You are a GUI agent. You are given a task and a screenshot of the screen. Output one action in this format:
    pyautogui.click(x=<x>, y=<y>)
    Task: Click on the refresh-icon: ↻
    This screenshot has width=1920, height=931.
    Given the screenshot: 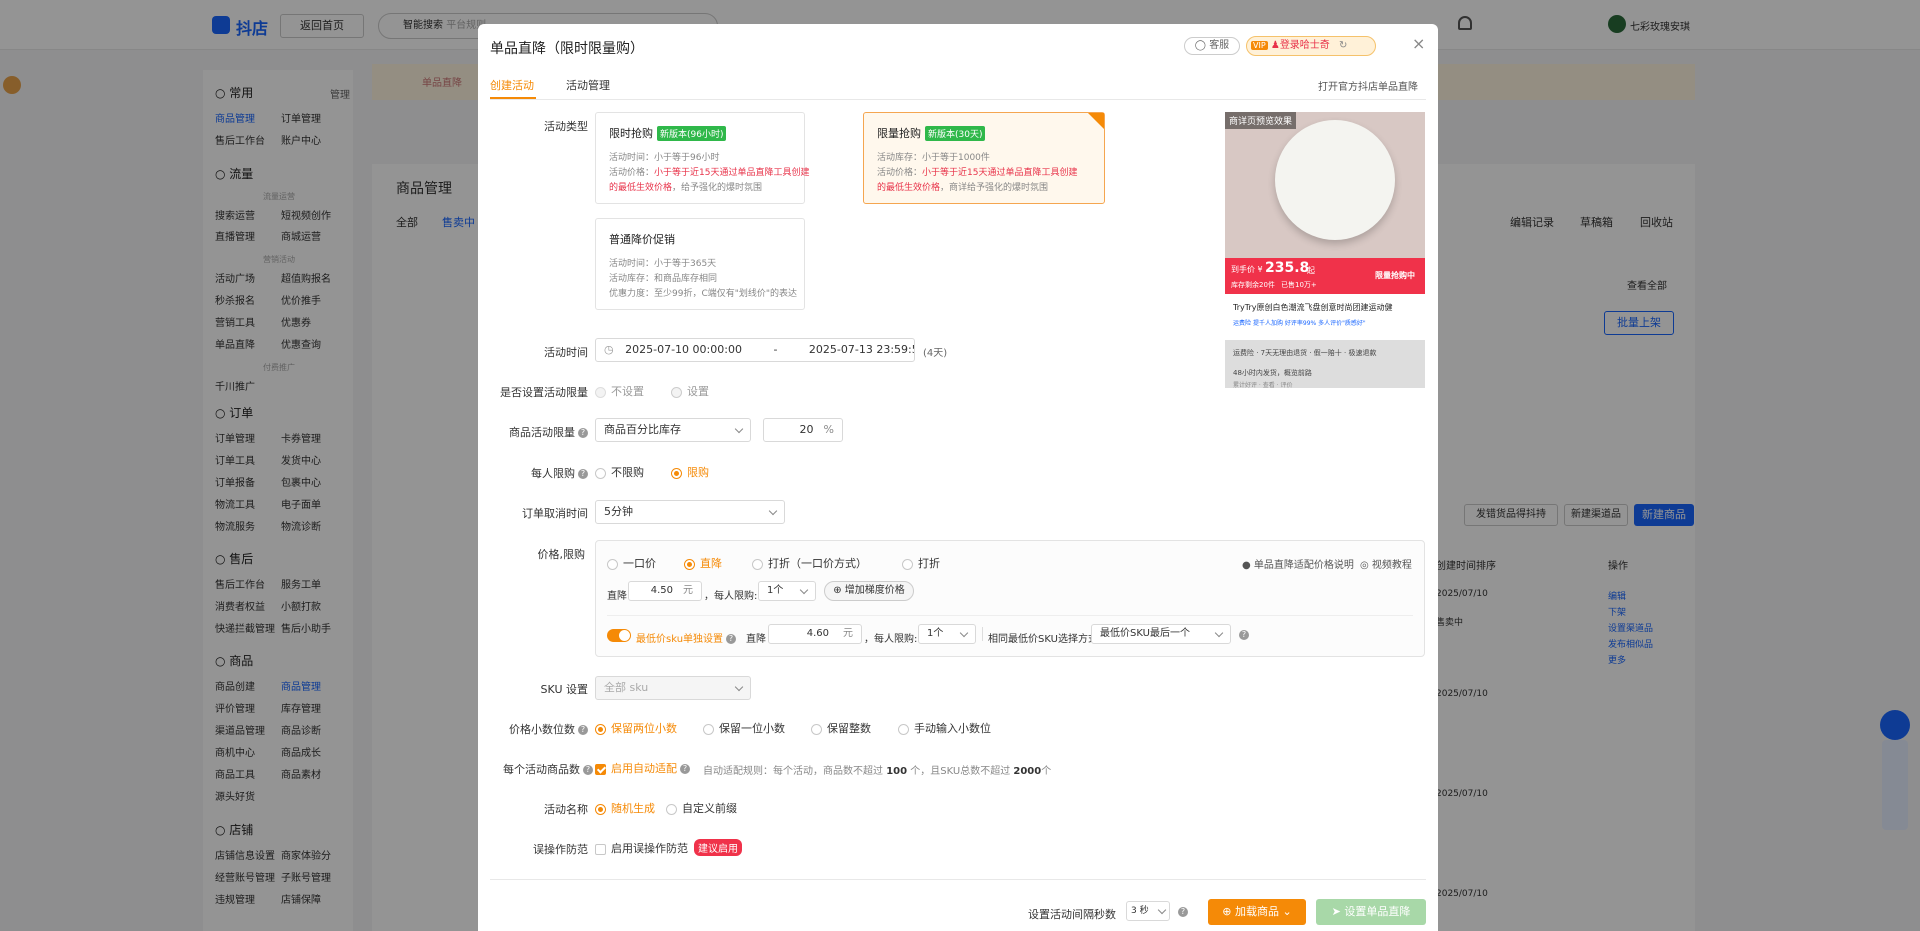 What is the action you would take?
    pyautogui.click(x=1343, y=45)
    